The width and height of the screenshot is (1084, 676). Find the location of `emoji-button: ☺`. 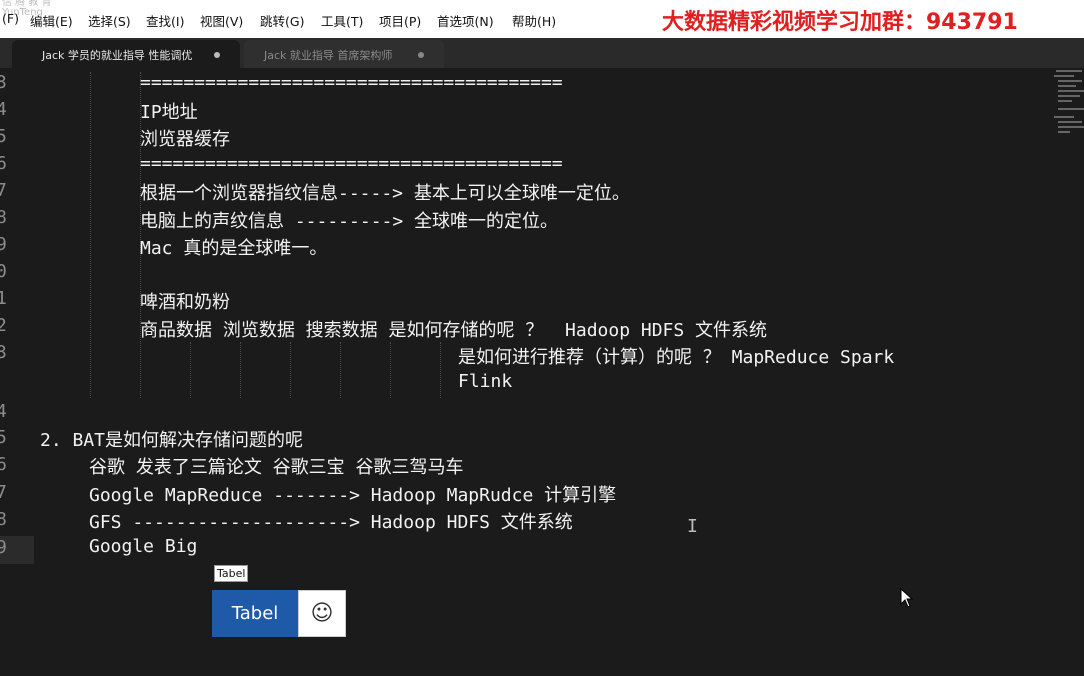

emoji-button: ☺ is located at coordinates (322, 613).